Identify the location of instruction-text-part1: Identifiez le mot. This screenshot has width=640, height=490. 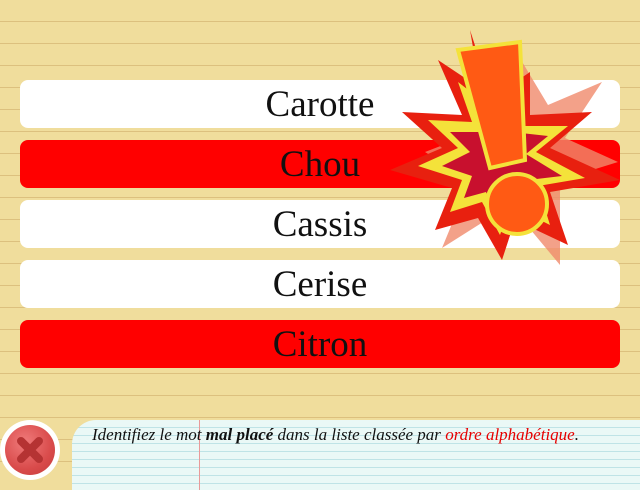
(149, 434).